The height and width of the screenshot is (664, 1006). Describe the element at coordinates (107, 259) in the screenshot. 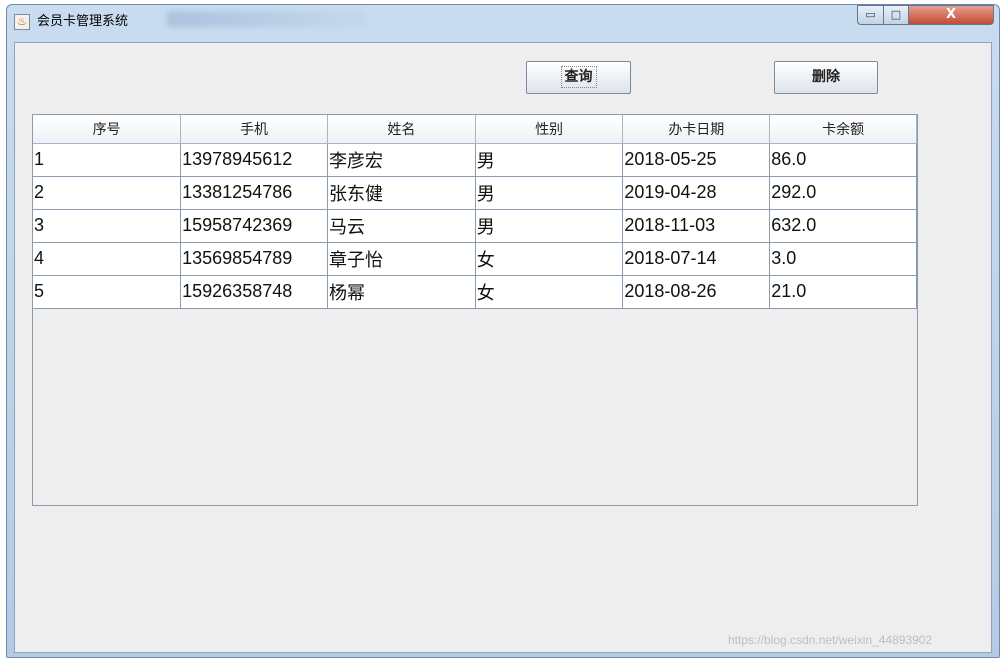

I see `cell-index: 4` at that location.